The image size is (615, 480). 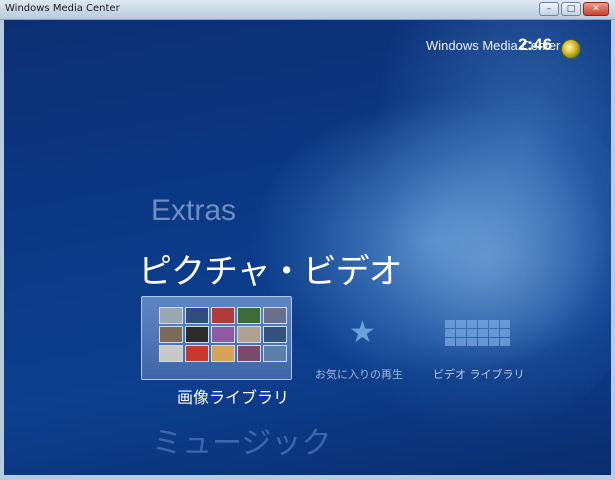 What do you see at coordinates (241, 440) in the screenshot?
I see `menu-category-music: ミュージック` at bounding box center [241, 440].